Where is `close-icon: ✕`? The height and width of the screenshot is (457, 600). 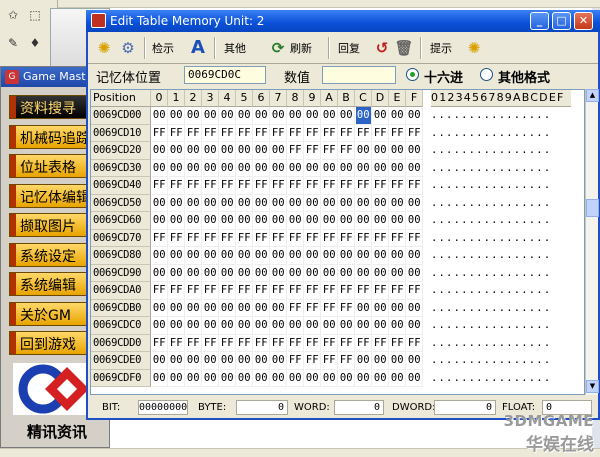 close-icon: ✕ is located at coordinates (583, 21).